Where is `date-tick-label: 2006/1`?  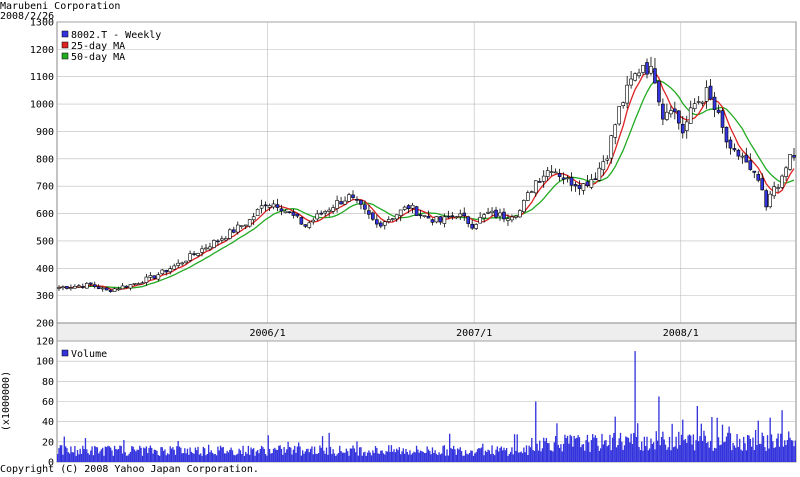
date-tick-label: 2006/1 is located at coordinates (268, 333).